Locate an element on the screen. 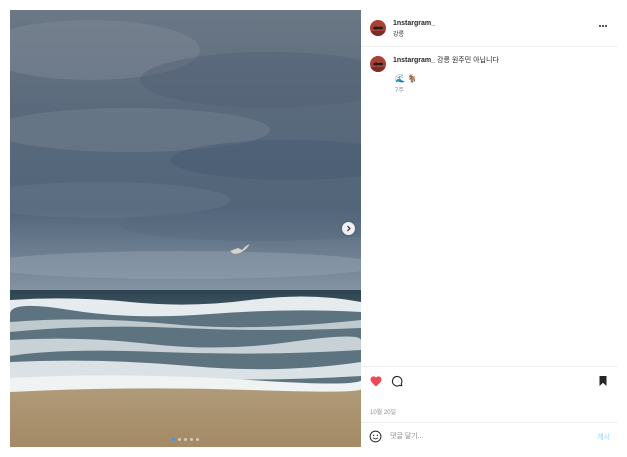  caption-time-ago: 7주 is located at coordinates (399, 91).